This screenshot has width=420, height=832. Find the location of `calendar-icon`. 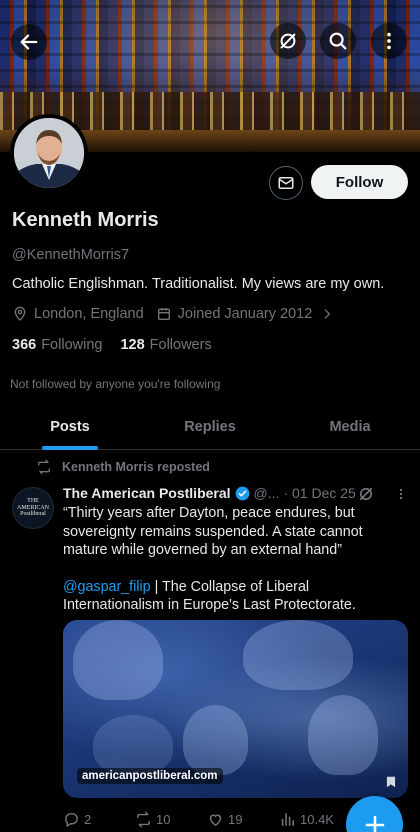

calendar-icon is located at coordinates (164, 314).